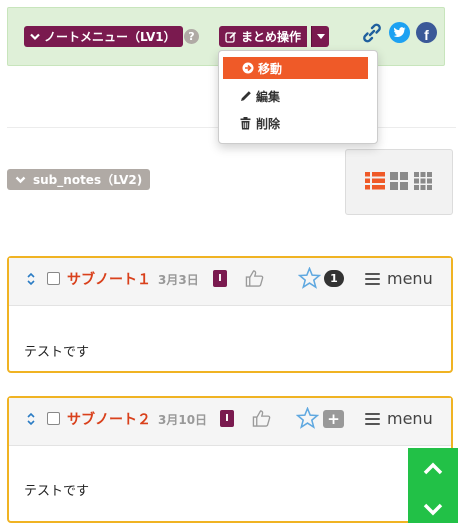 The width and height of the screenshot is (461, 523). I want to click on sub-notes-toggle: sub_notes（LV2), so click(79, 179).